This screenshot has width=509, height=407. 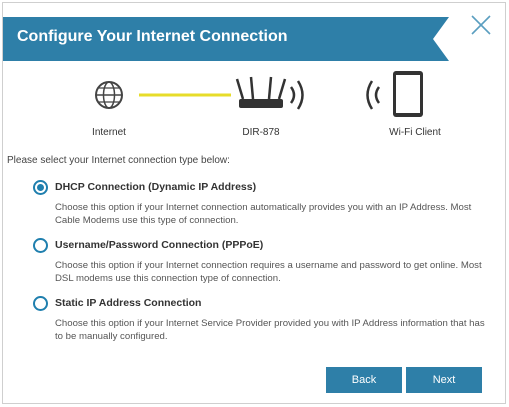 I want to click on tablet-icon, so click(x=408, y=94).